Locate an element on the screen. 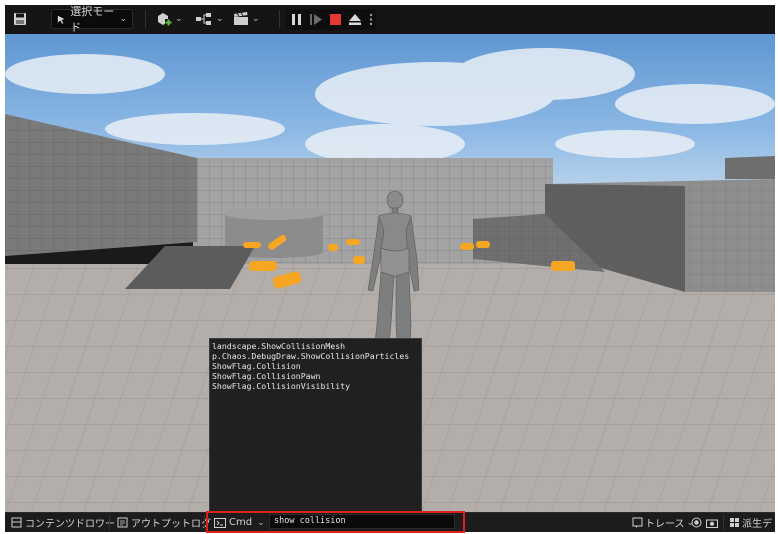 The height and width of the screenshot is (534, 778). camera-icon is located at coordinates (712, 523).